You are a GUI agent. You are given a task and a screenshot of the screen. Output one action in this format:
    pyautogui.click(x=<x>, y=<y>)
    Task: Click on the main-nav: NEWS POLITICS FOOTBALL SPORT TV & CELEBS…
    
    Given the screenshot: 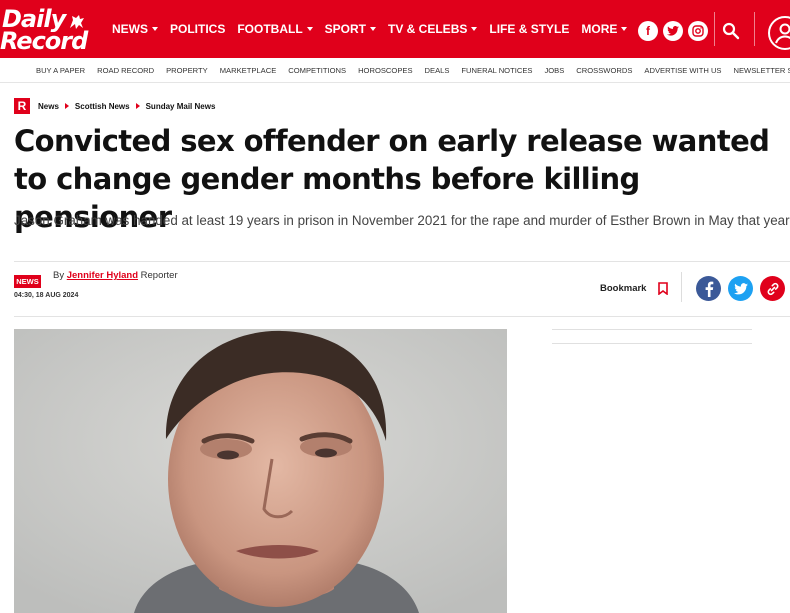 What is the action you would take?
    pyautogui.click(x=375, y=29)
    